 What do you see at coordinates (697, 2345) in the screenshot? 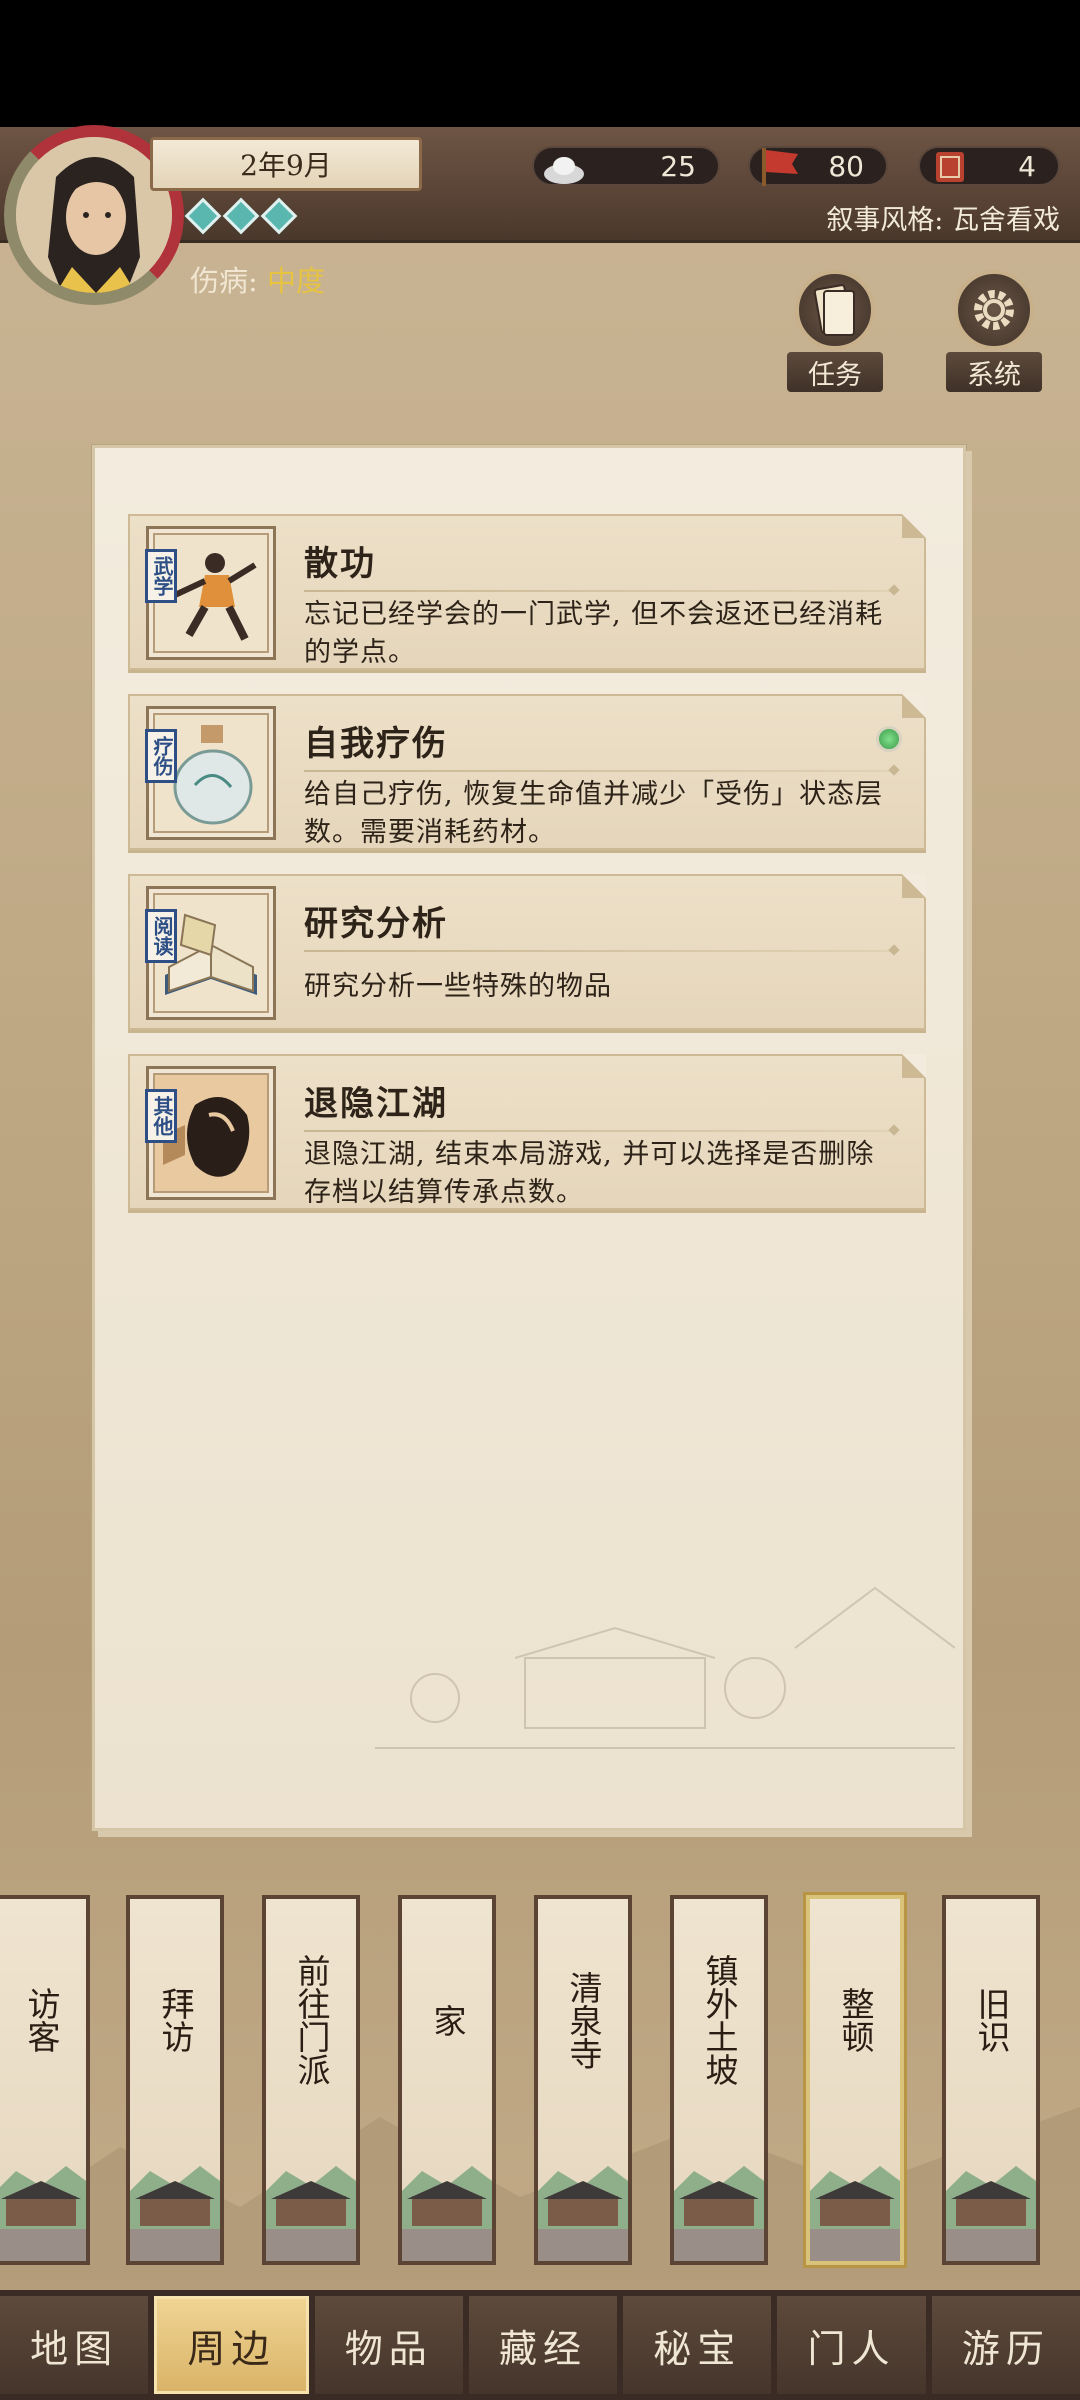
I see `nav-tab: 秘宝` at bounding box center [697, 2345].